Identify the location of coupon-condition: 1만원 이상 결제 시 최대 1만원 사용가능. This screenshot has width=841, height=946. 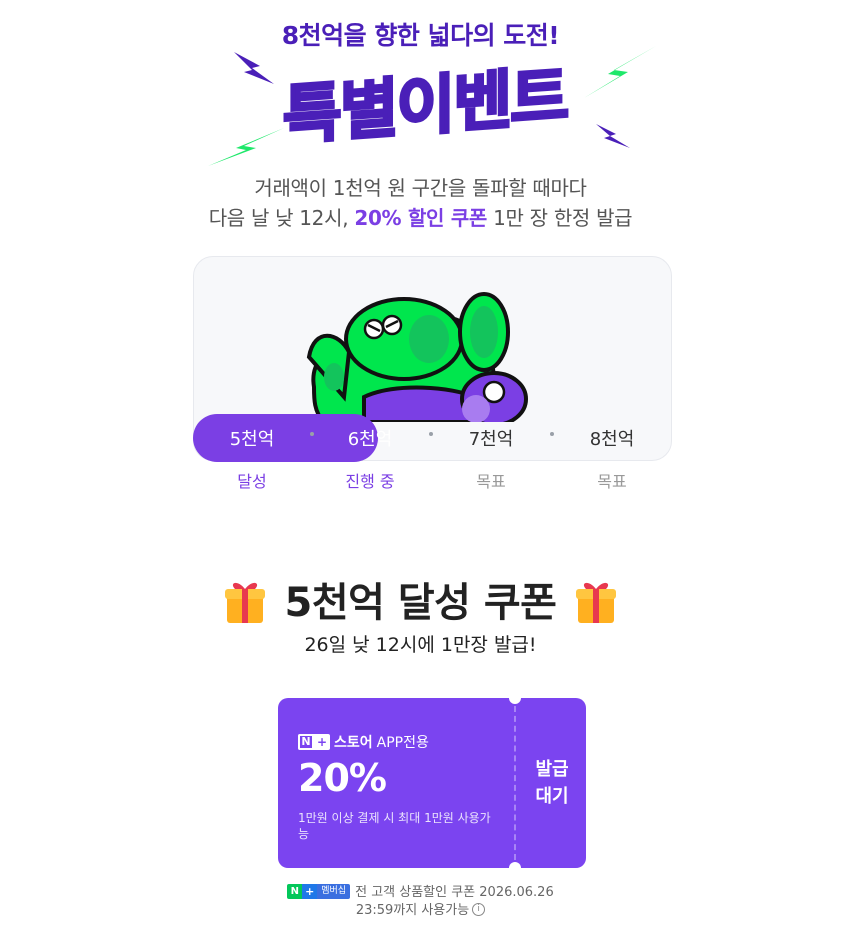
(394, 826).